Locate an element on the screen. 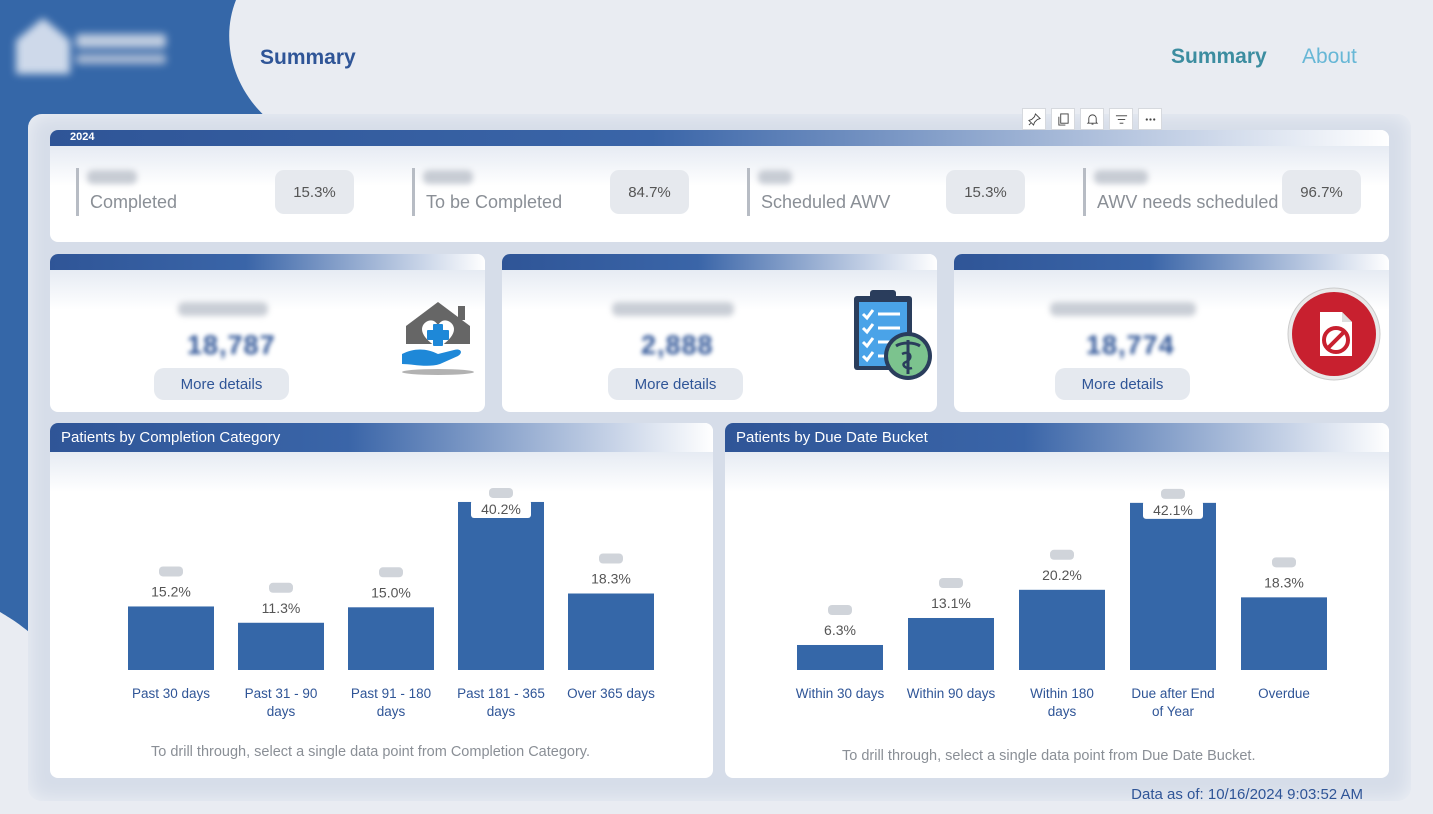 This screenshot has height=814, width=1433. category-label: Due after End is located at coordinates (1172, 693).